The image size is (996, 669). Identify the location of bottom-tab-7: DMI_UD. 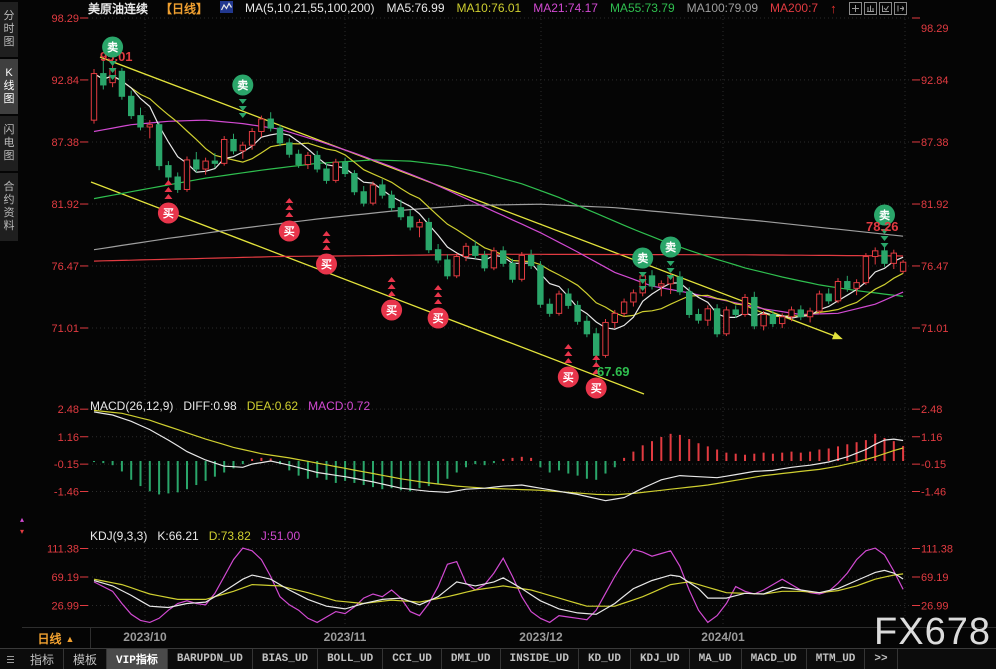
(471, 659).